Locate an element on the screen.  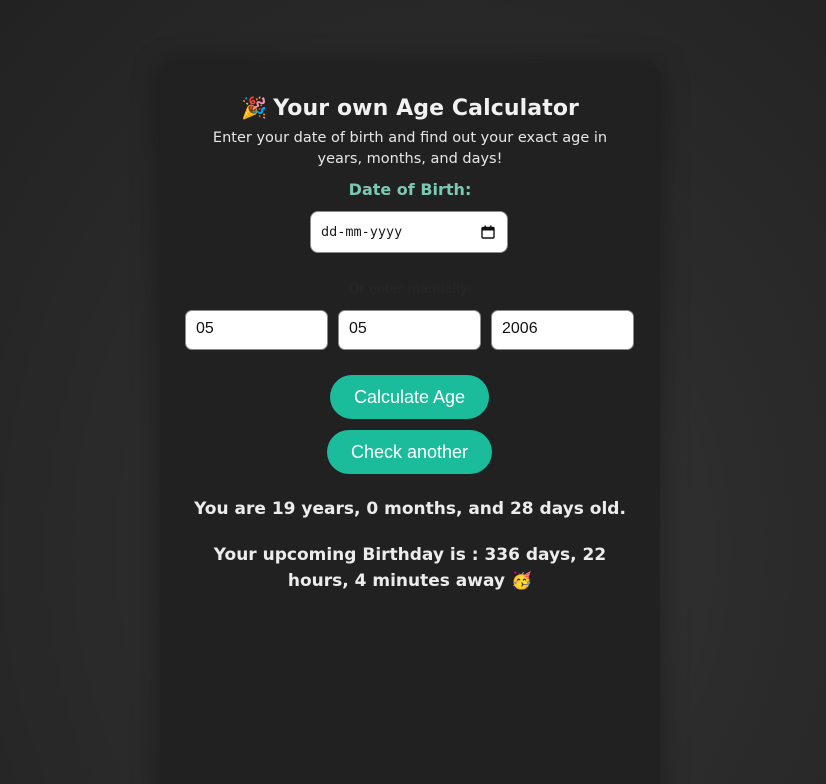
title-text: Your own Age Calculator is located at coordinates (426, 108).